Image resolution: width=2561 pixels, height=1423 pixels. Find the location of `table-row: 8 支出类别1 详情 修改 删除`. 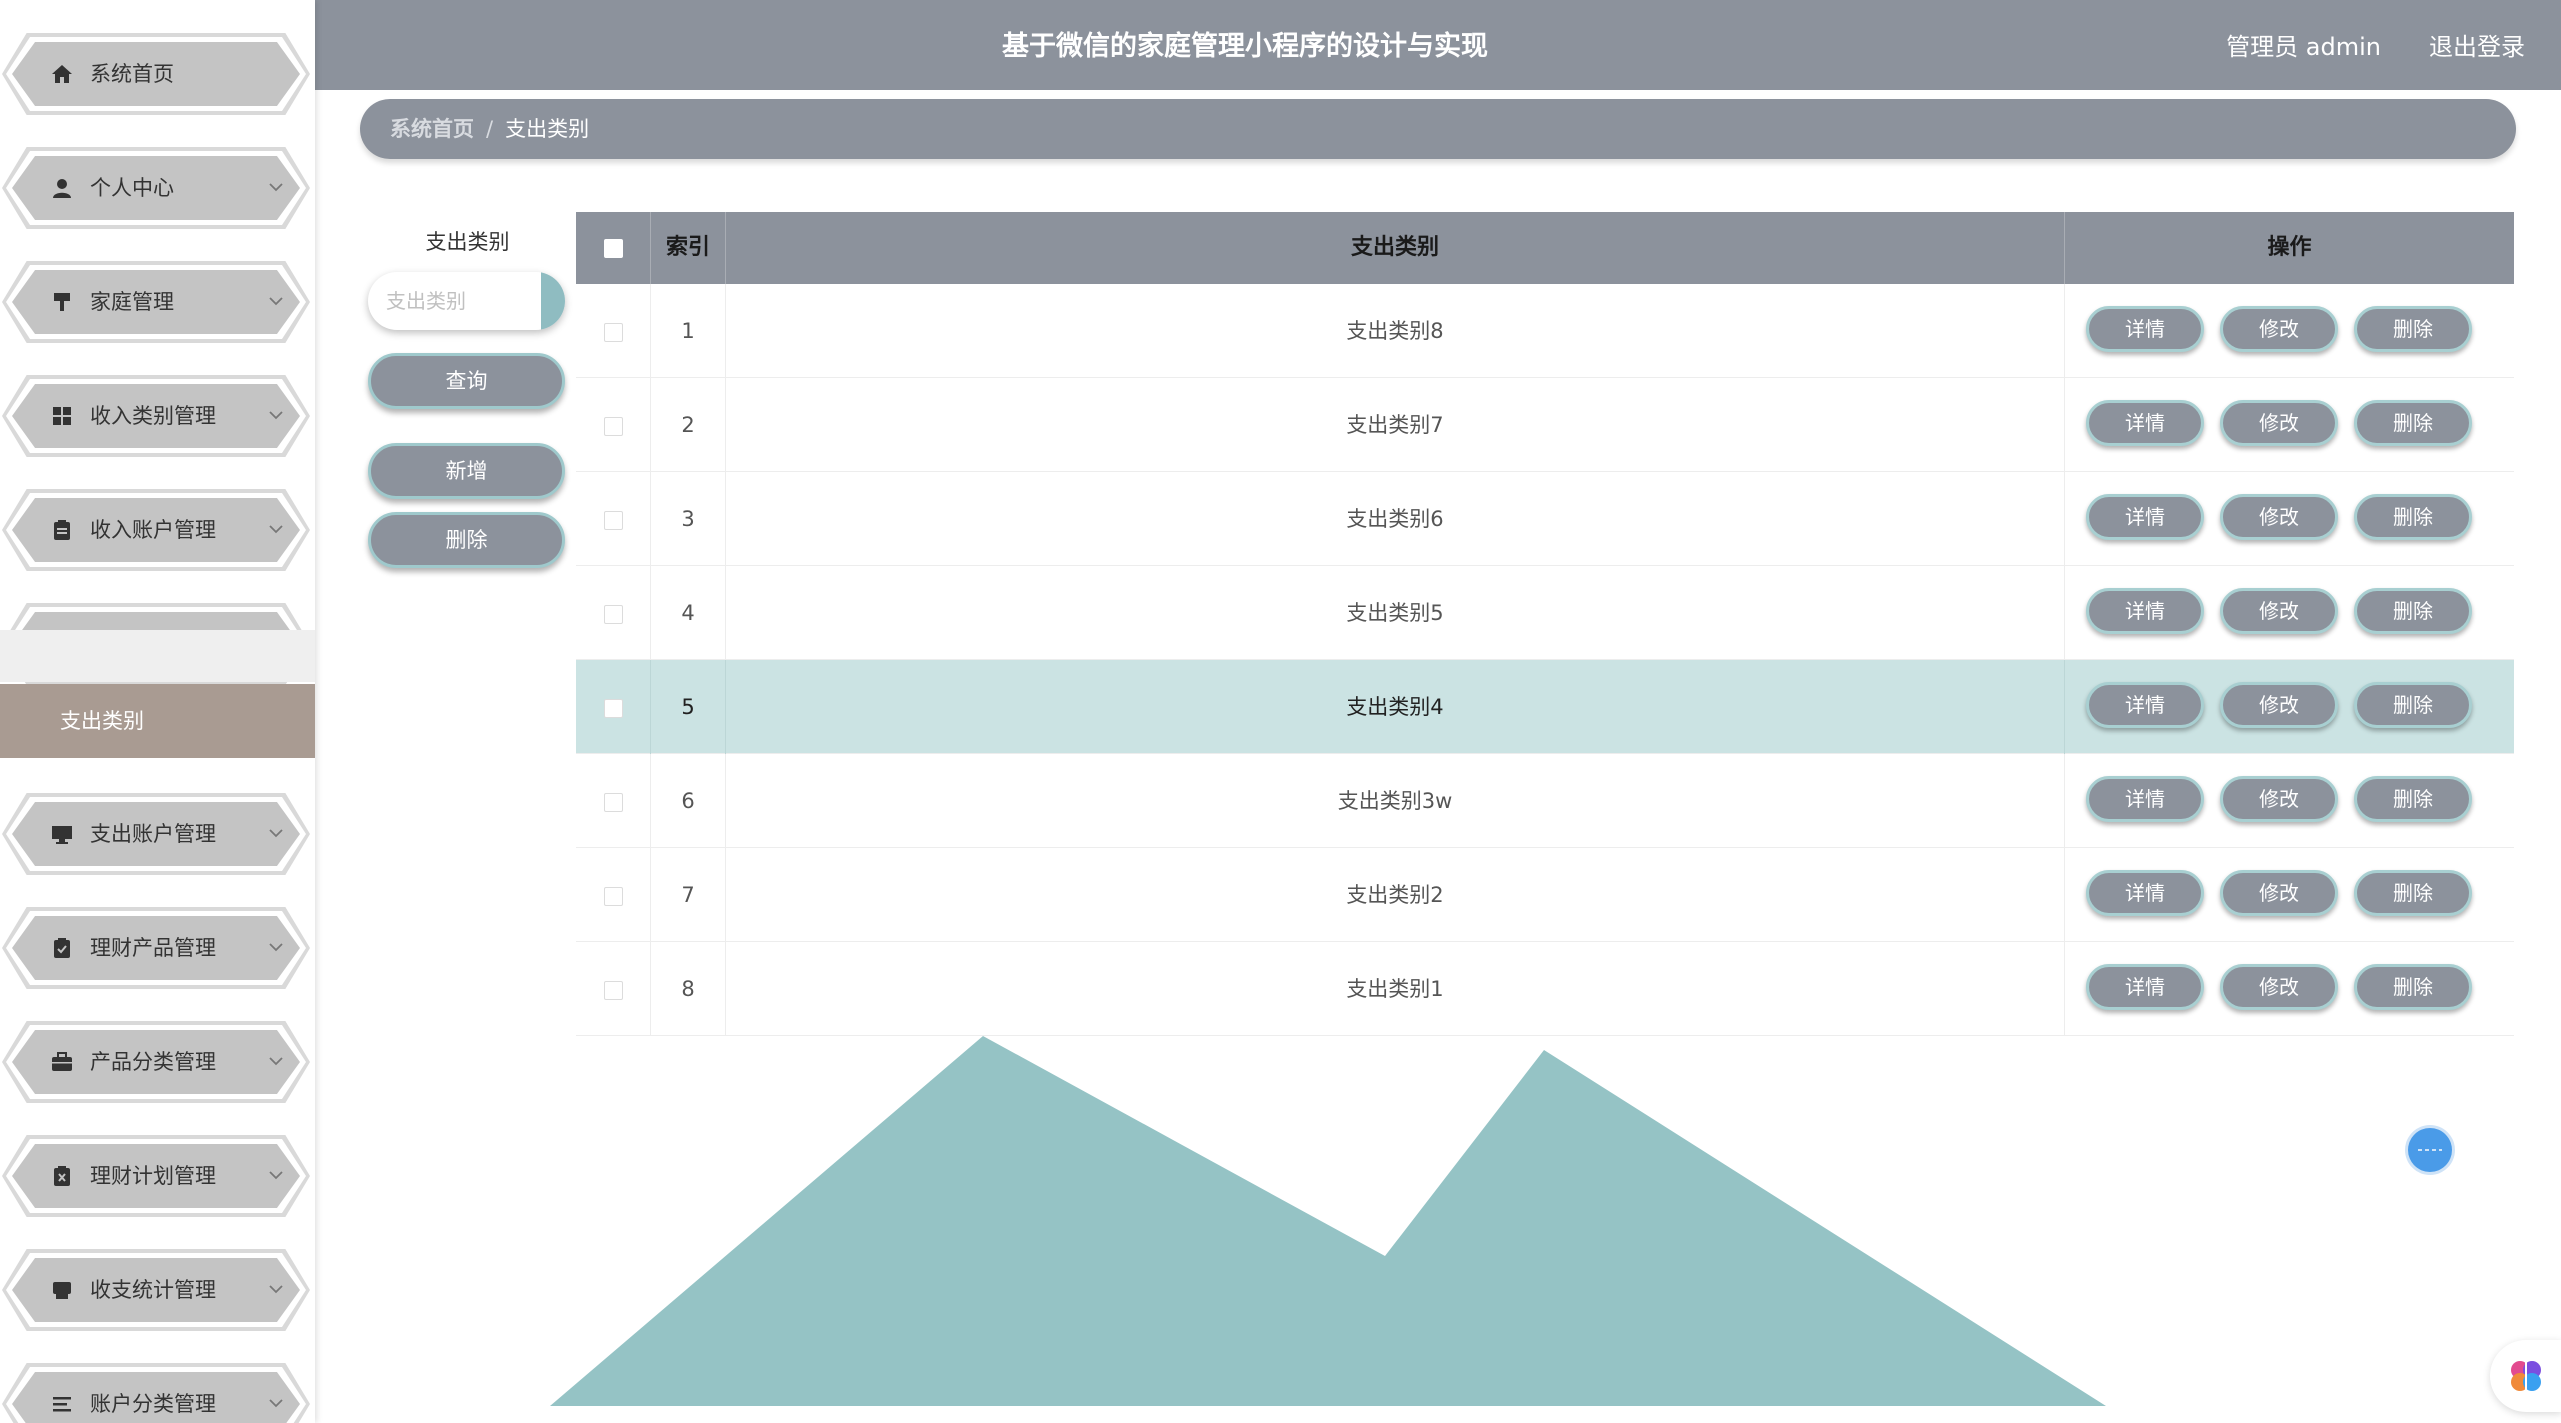

table-row: 8 支出类别1 详情 修改 删除 is located at coordinates (1545, 989).